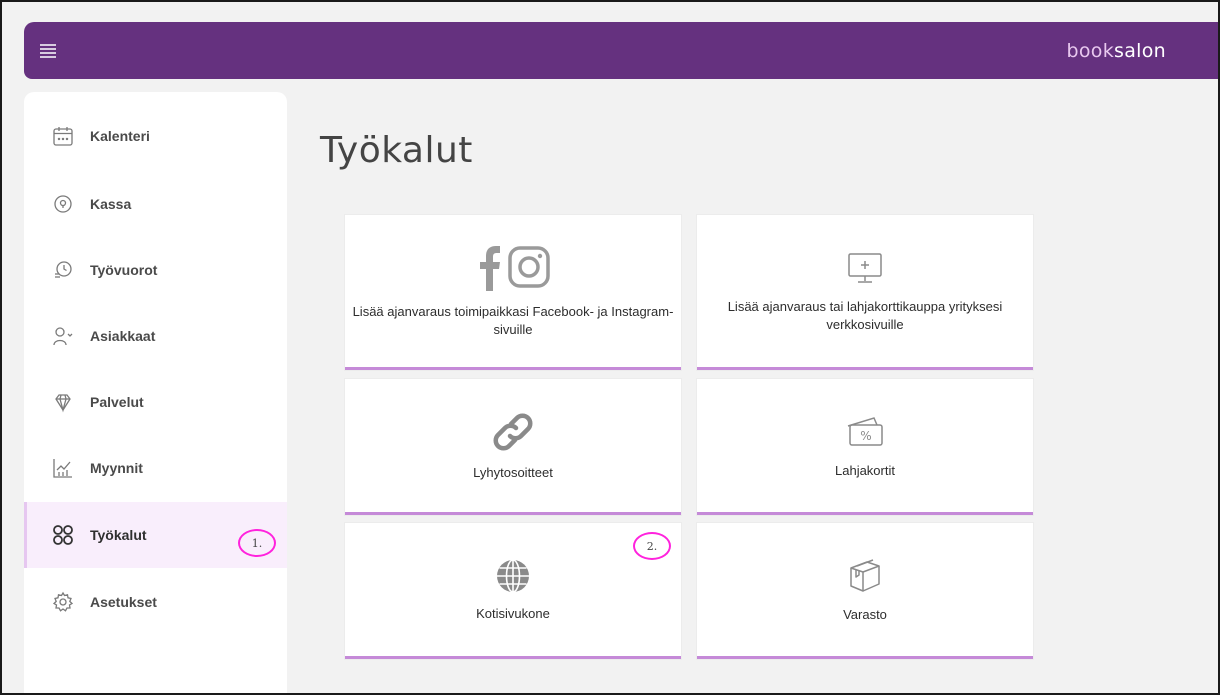 This screenshot has height=695, width=1220. I want to click on sidebar-item-myynnit: Myynnit, so click(155, 468).